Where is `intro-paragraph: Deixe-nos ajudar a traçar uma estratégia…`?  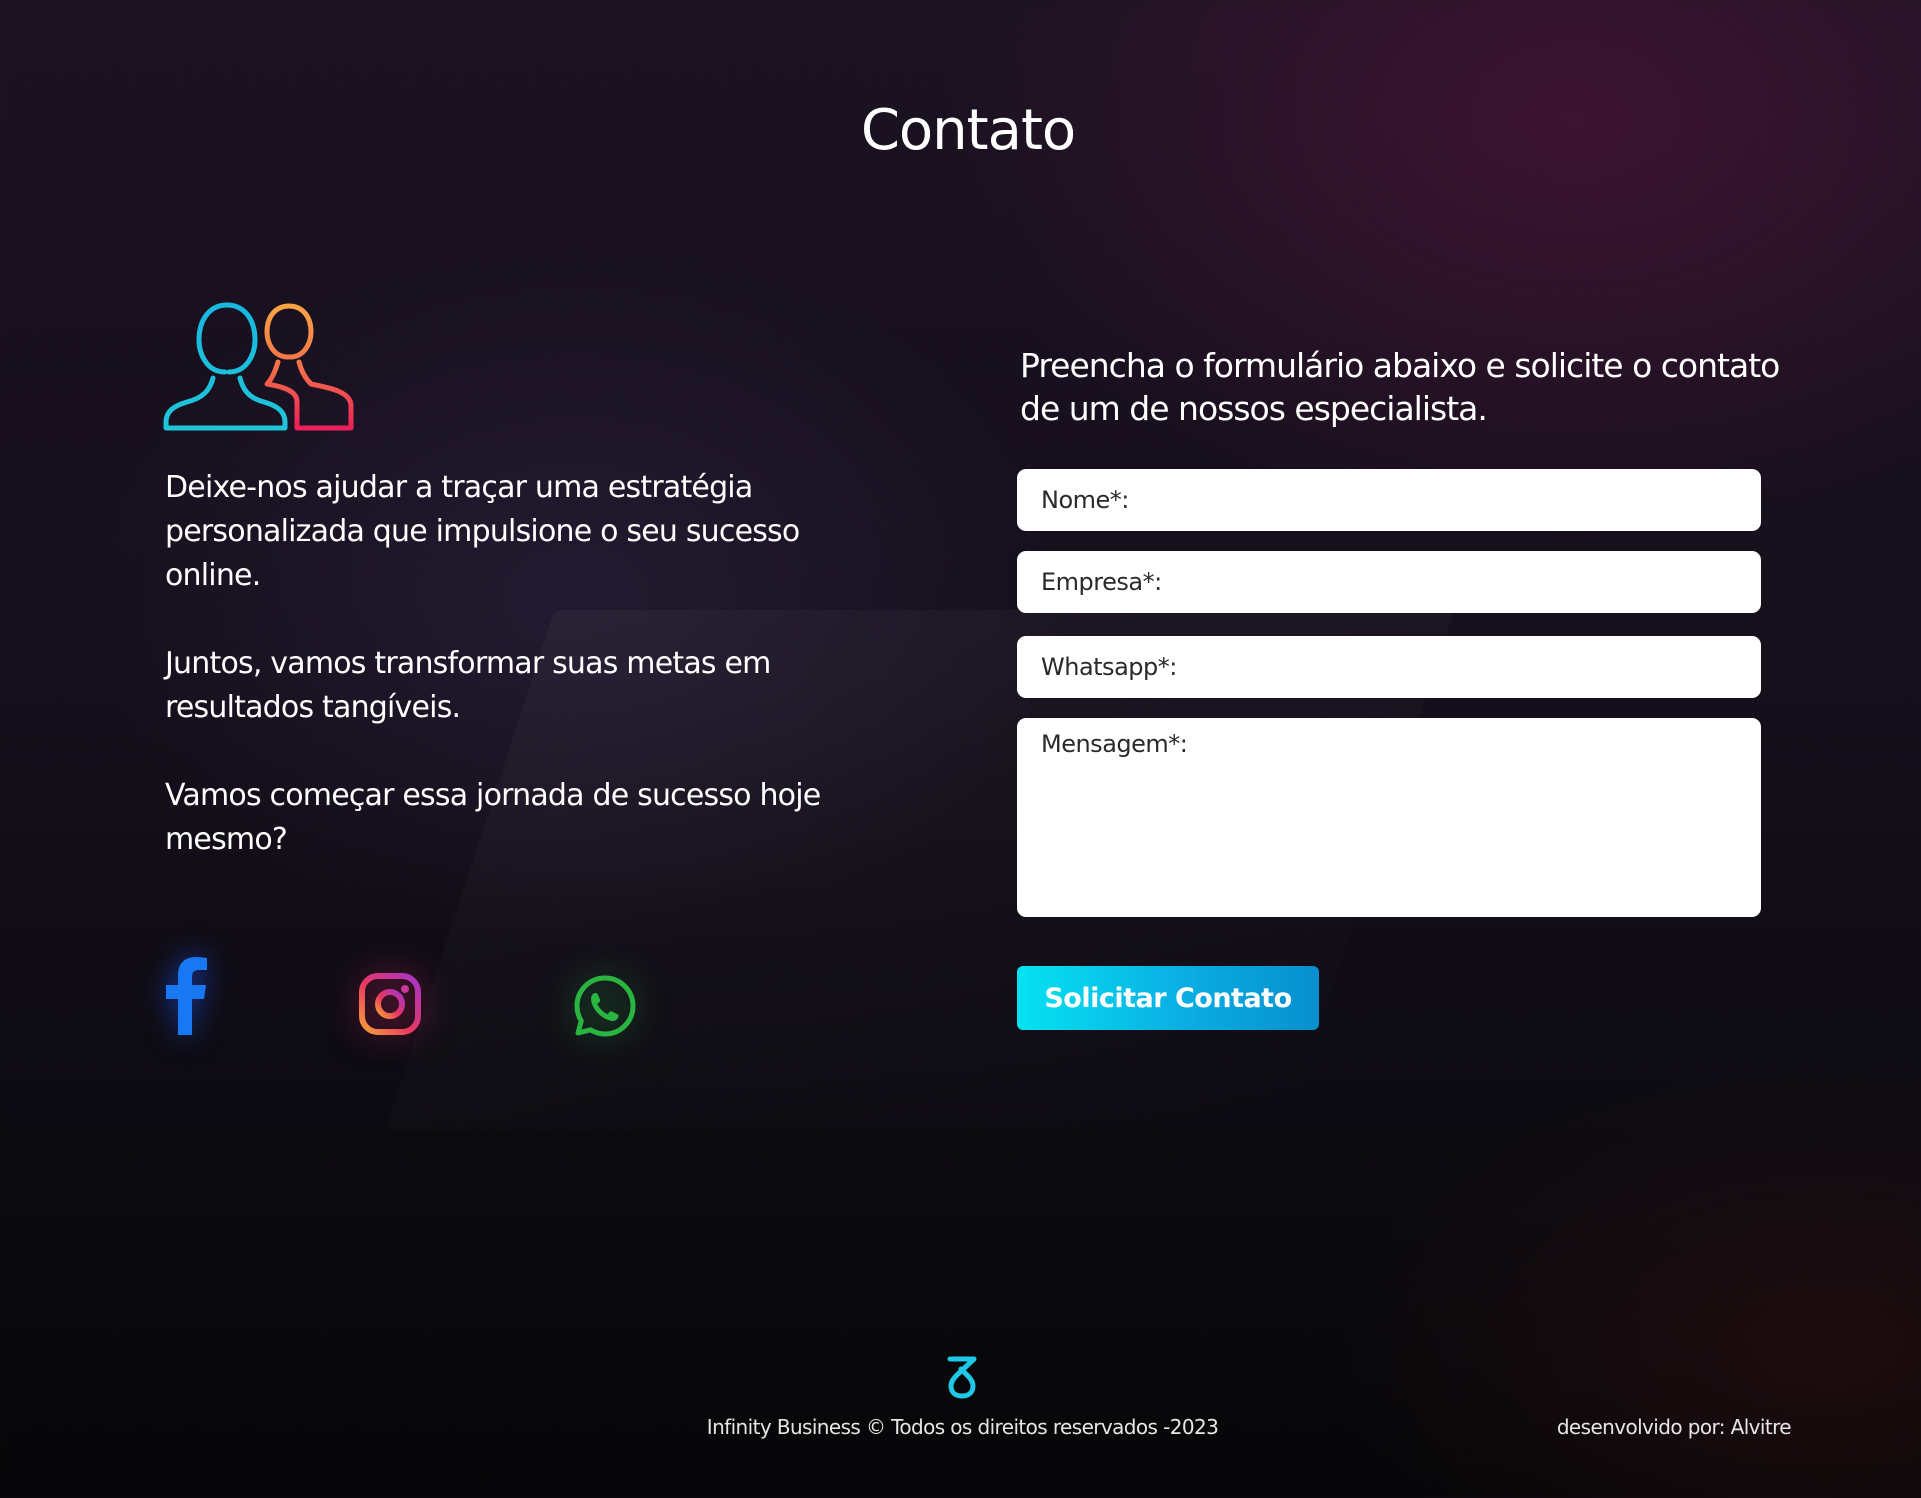
intro-paragraph: Deixe-nos ajudar a traçar uma estratégia… is located at coordinates (482, 531).